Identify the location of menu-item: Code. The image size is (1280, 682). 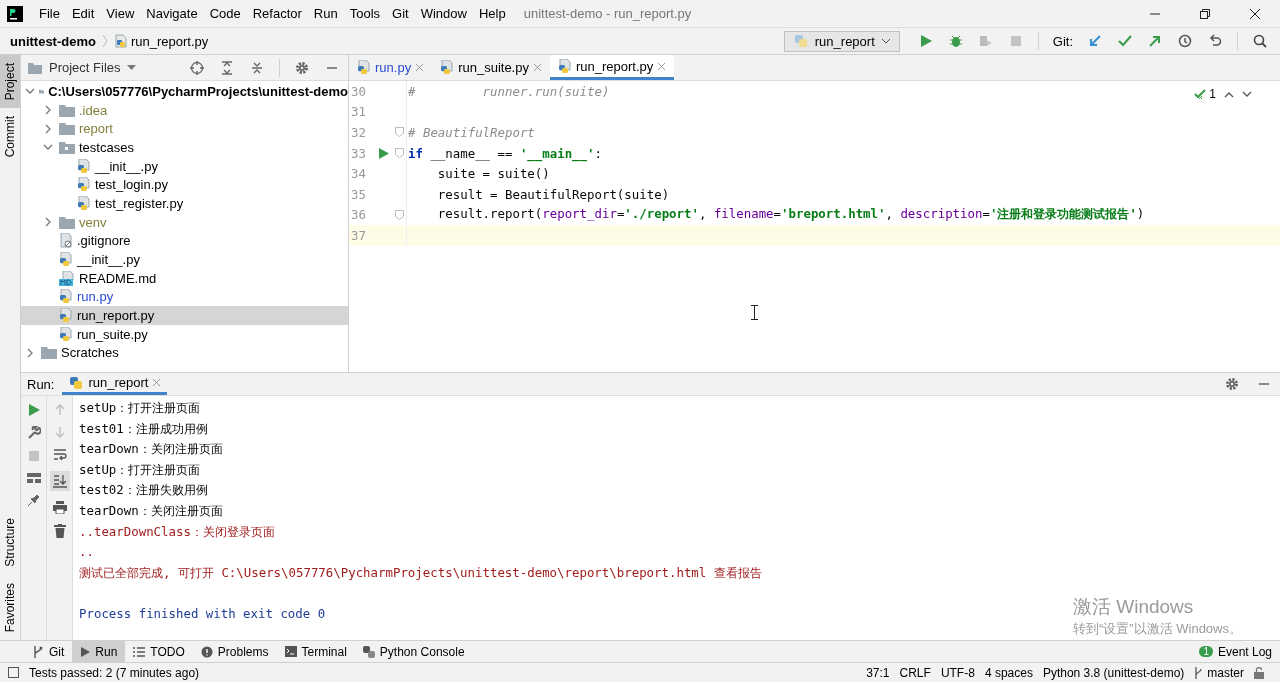
(225, 13).